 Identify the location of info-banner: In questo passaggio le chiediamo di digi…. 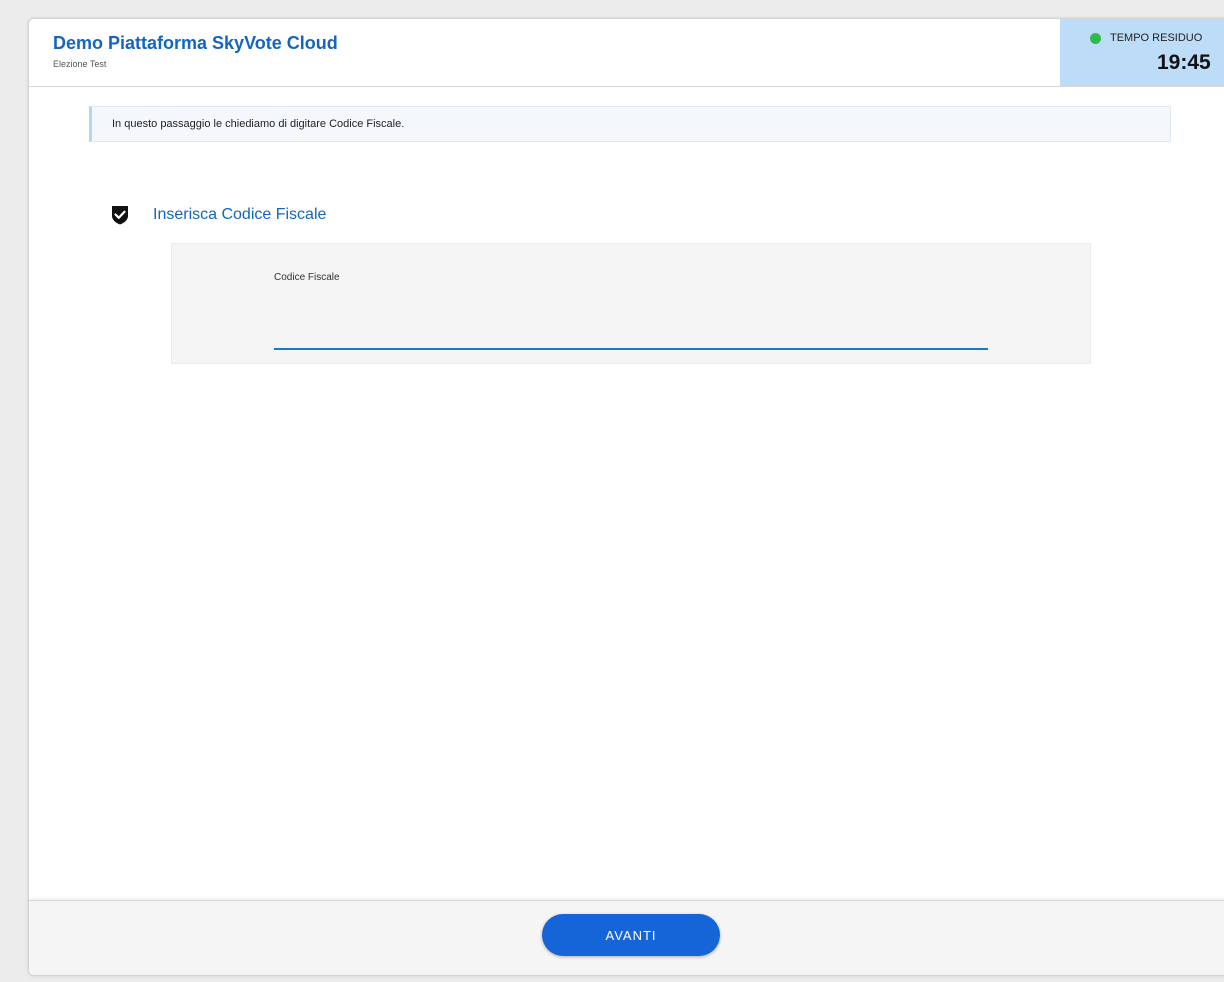
(630, 124).